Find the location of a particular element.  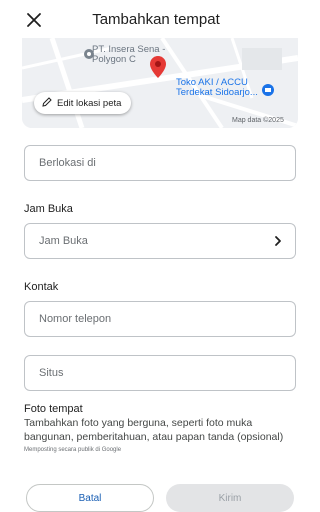

shop-marker-icon is located at coordinates (268, 92).